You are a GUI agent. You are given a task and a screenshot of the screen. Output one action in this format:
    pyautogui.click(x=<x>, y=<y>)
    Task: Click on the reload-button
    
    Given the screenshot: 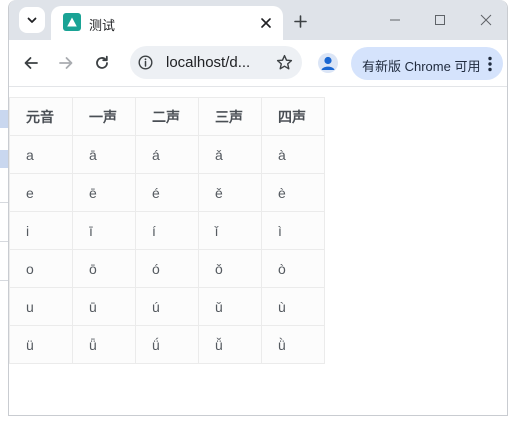 What is the action you would take?
    pyautogui.click(x=102, y=63)
    